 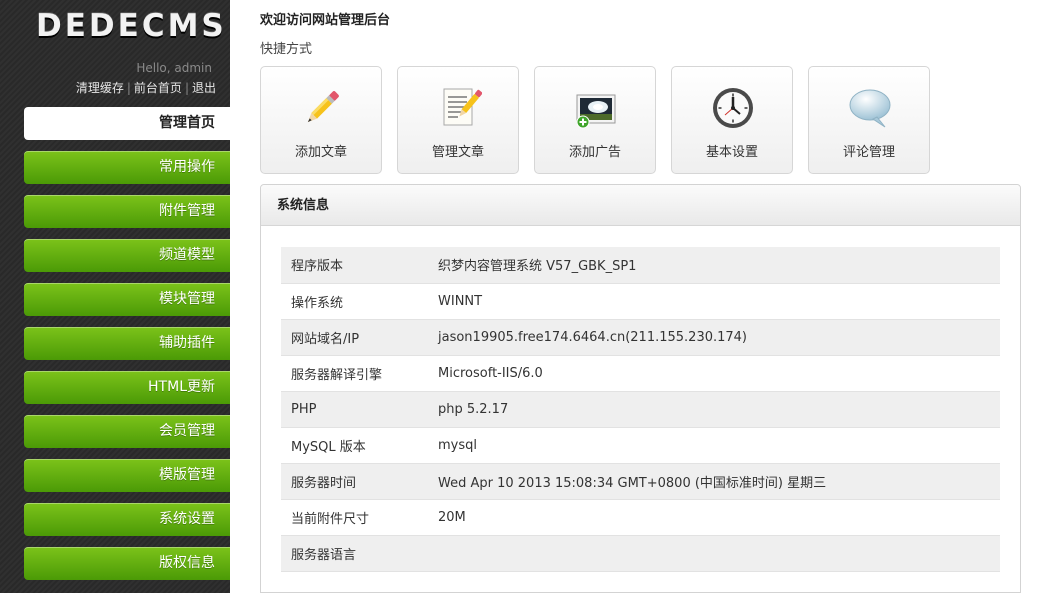 I want to click on table-row: 操作系统 WINNT, so click(x=640, y=301).